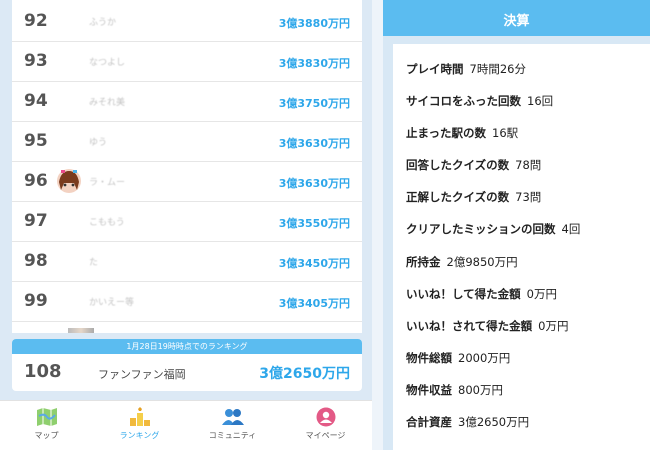  What do you see at coordinates (81, 330) in the screenshot?
I see `avatar-thumbnail-partial` at bounding box center [81, 330].